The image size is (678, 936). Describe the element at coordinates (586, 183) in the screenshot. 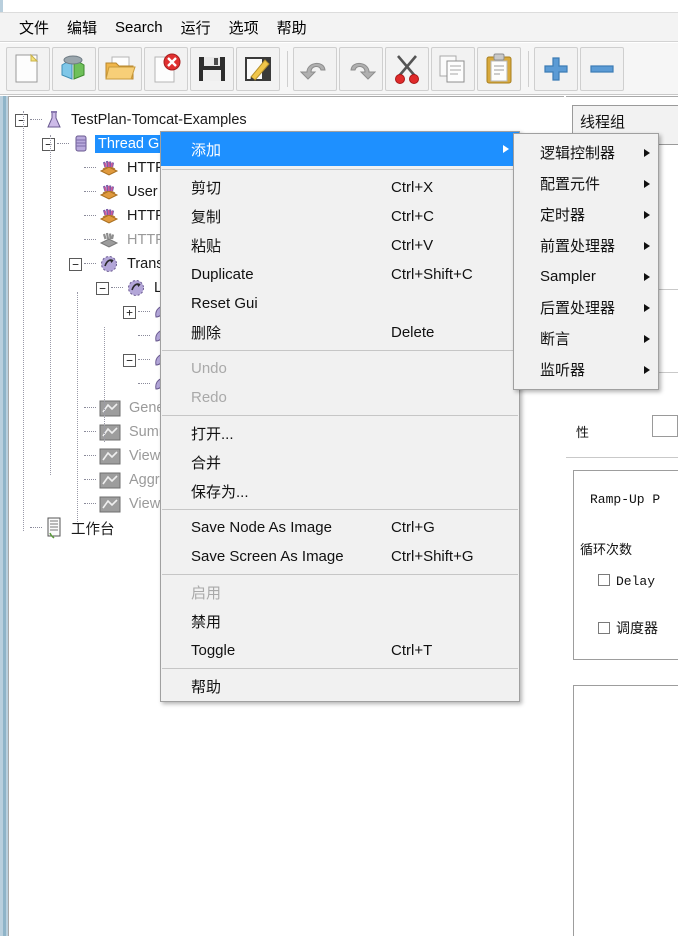

I see `submenu-item-config-element: 配置元件` at that location.